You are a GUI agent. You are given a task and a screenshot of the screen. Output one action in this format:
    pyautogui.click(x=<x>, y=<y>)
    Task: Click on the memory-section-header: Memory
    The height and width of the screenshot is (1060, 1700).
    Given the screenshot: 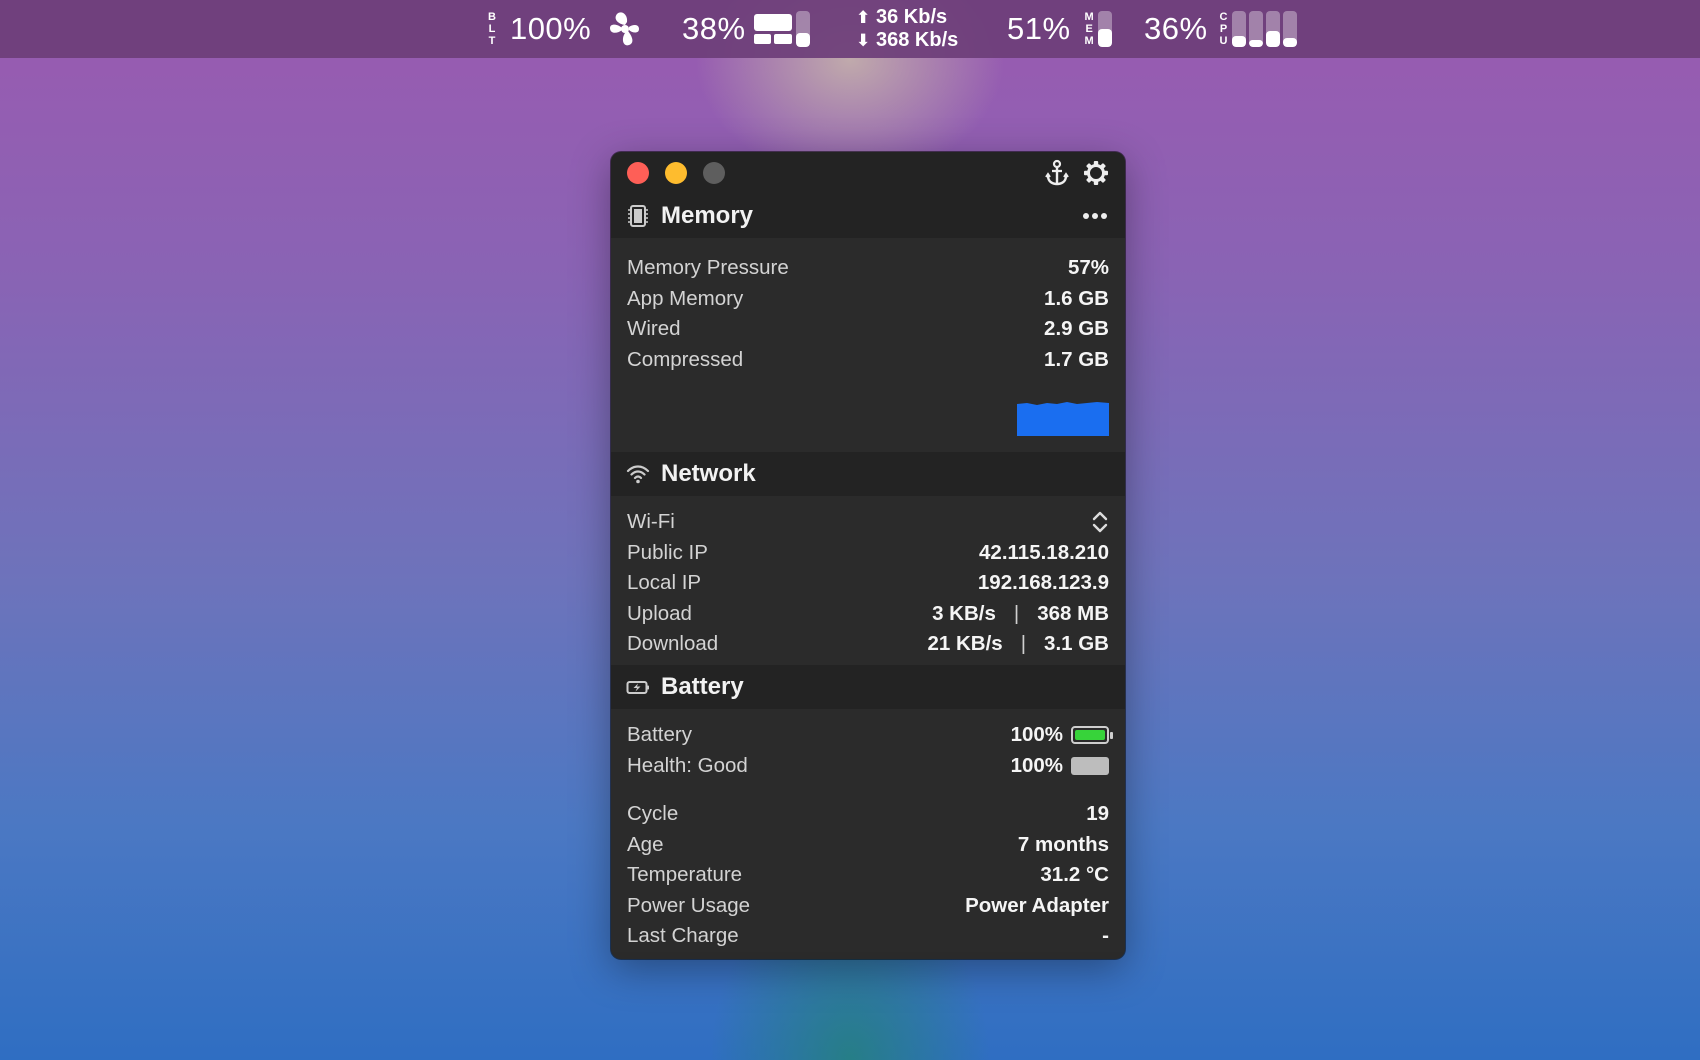 What is the action you would take?
    pyautogui.click(x=868, y=216)
    